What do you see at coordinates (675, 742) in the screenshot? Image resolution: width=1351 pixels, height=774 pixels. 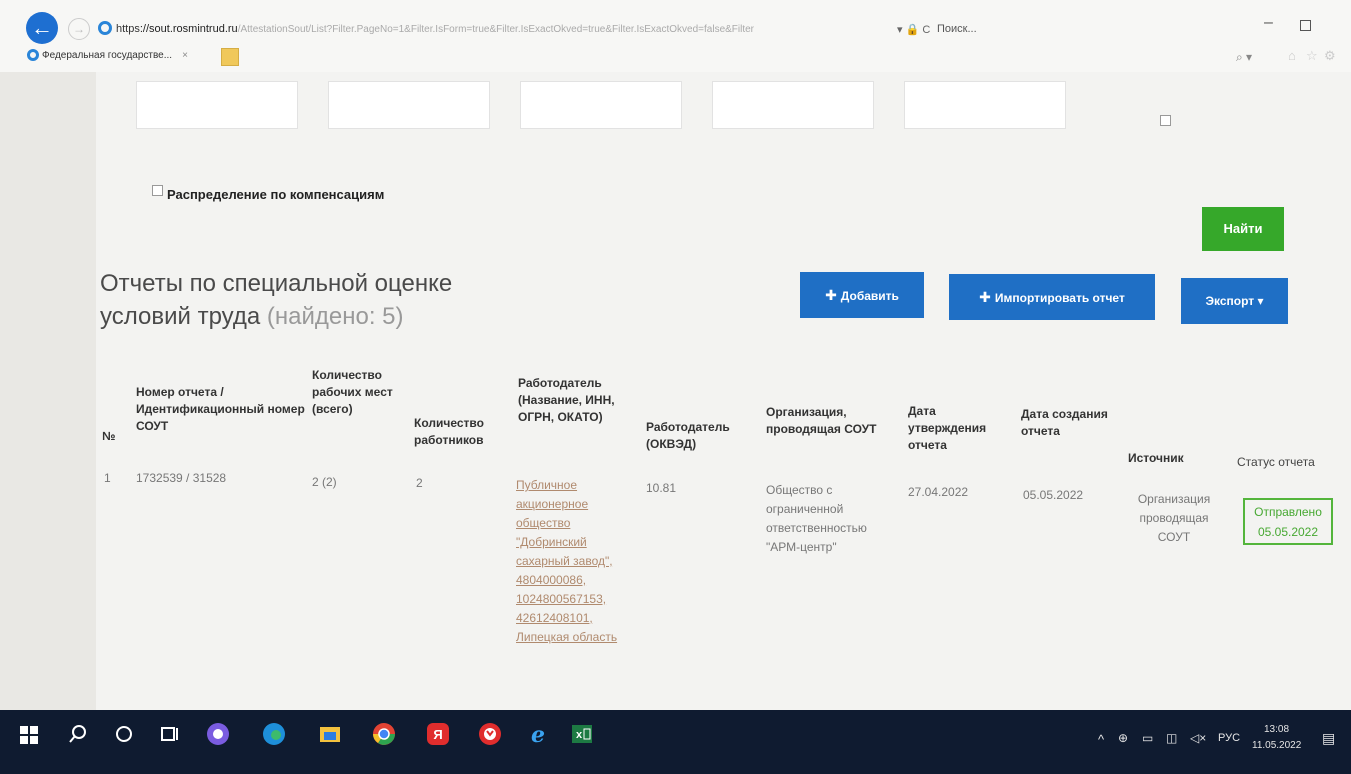 I see `taskbar: Я e x ^ ⊕ ▭ ◫ ◁× РУС 13:08 11.05.2022 ▤` at bounding box center [675, 742].